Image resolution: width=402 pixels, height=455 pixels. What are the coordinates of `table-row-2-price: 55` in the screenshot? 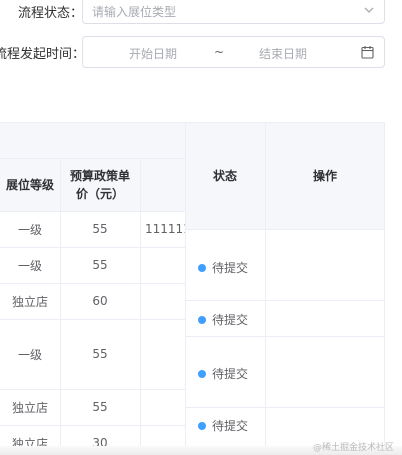 It's located at (100, 265).